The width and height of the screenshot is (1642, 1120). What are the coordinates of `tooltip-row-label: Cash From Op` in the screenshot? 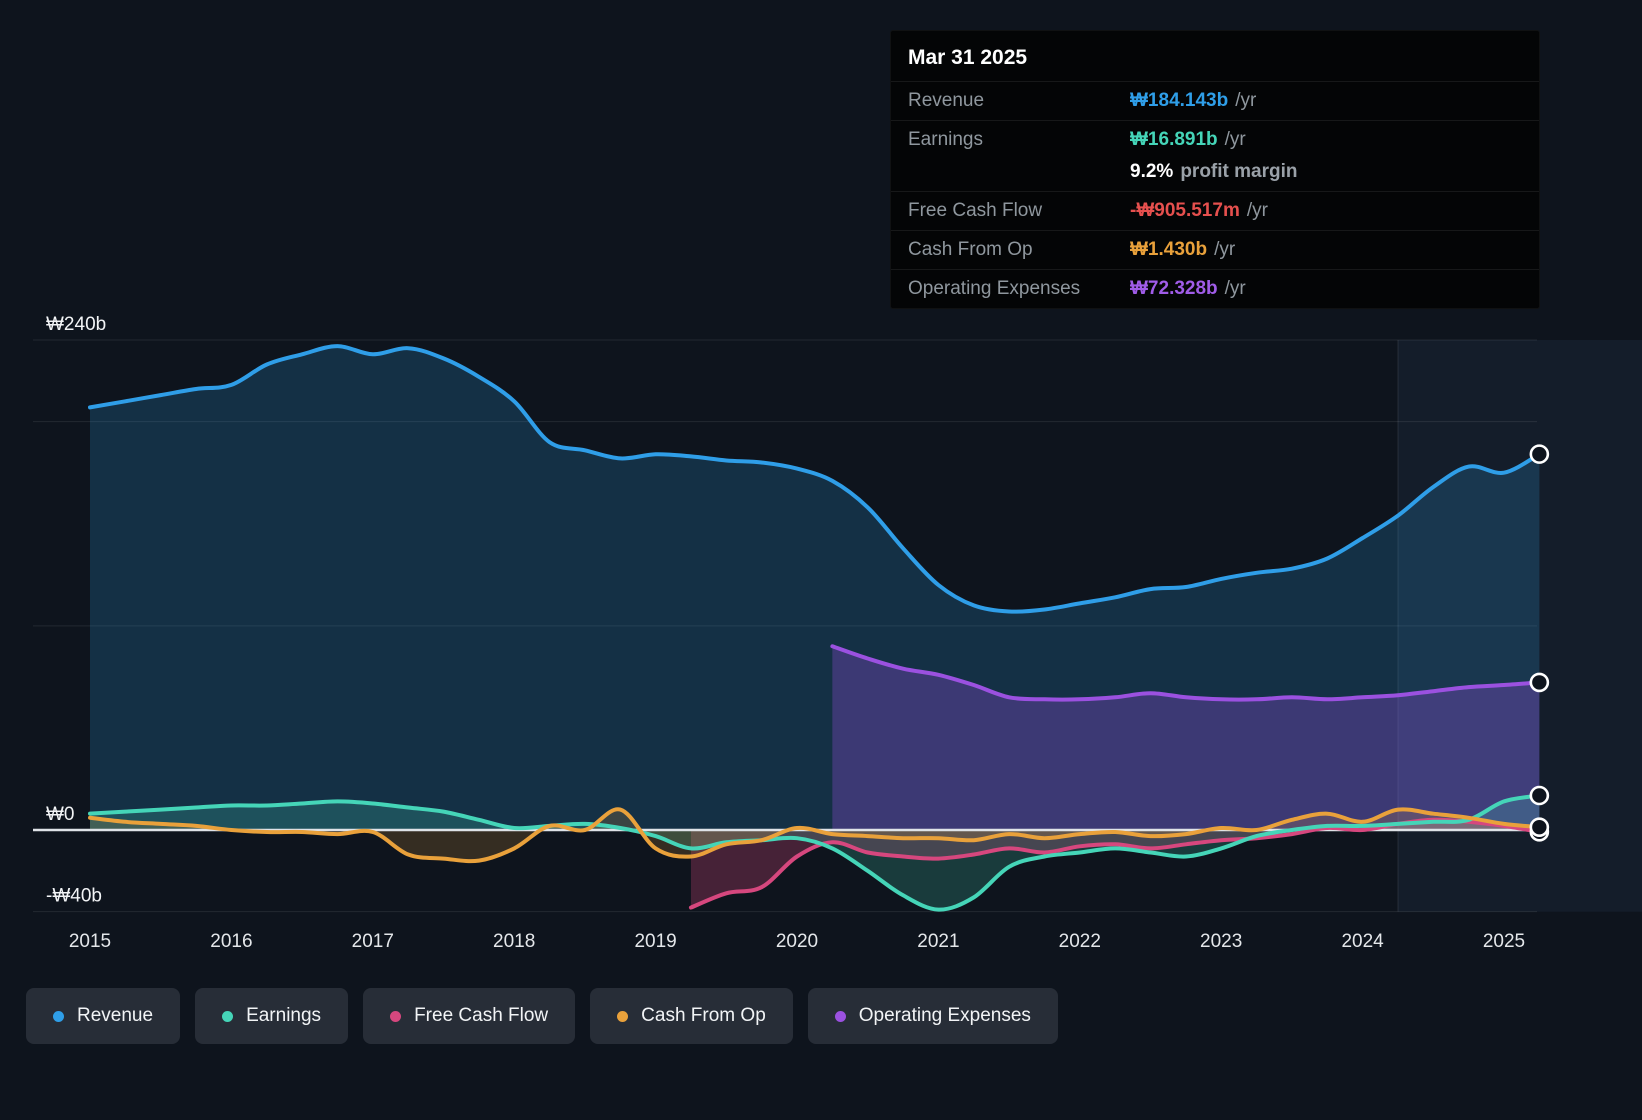 It's located at (970, 249).